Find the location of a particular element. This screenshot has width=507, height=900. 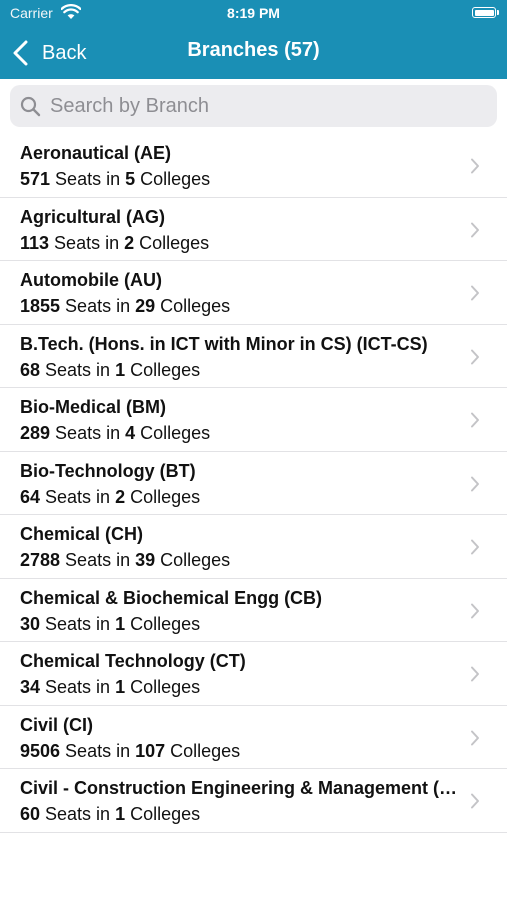

branch-seat-info: 68 Seats in 1 Colleges is located at coordinates (110, 370).